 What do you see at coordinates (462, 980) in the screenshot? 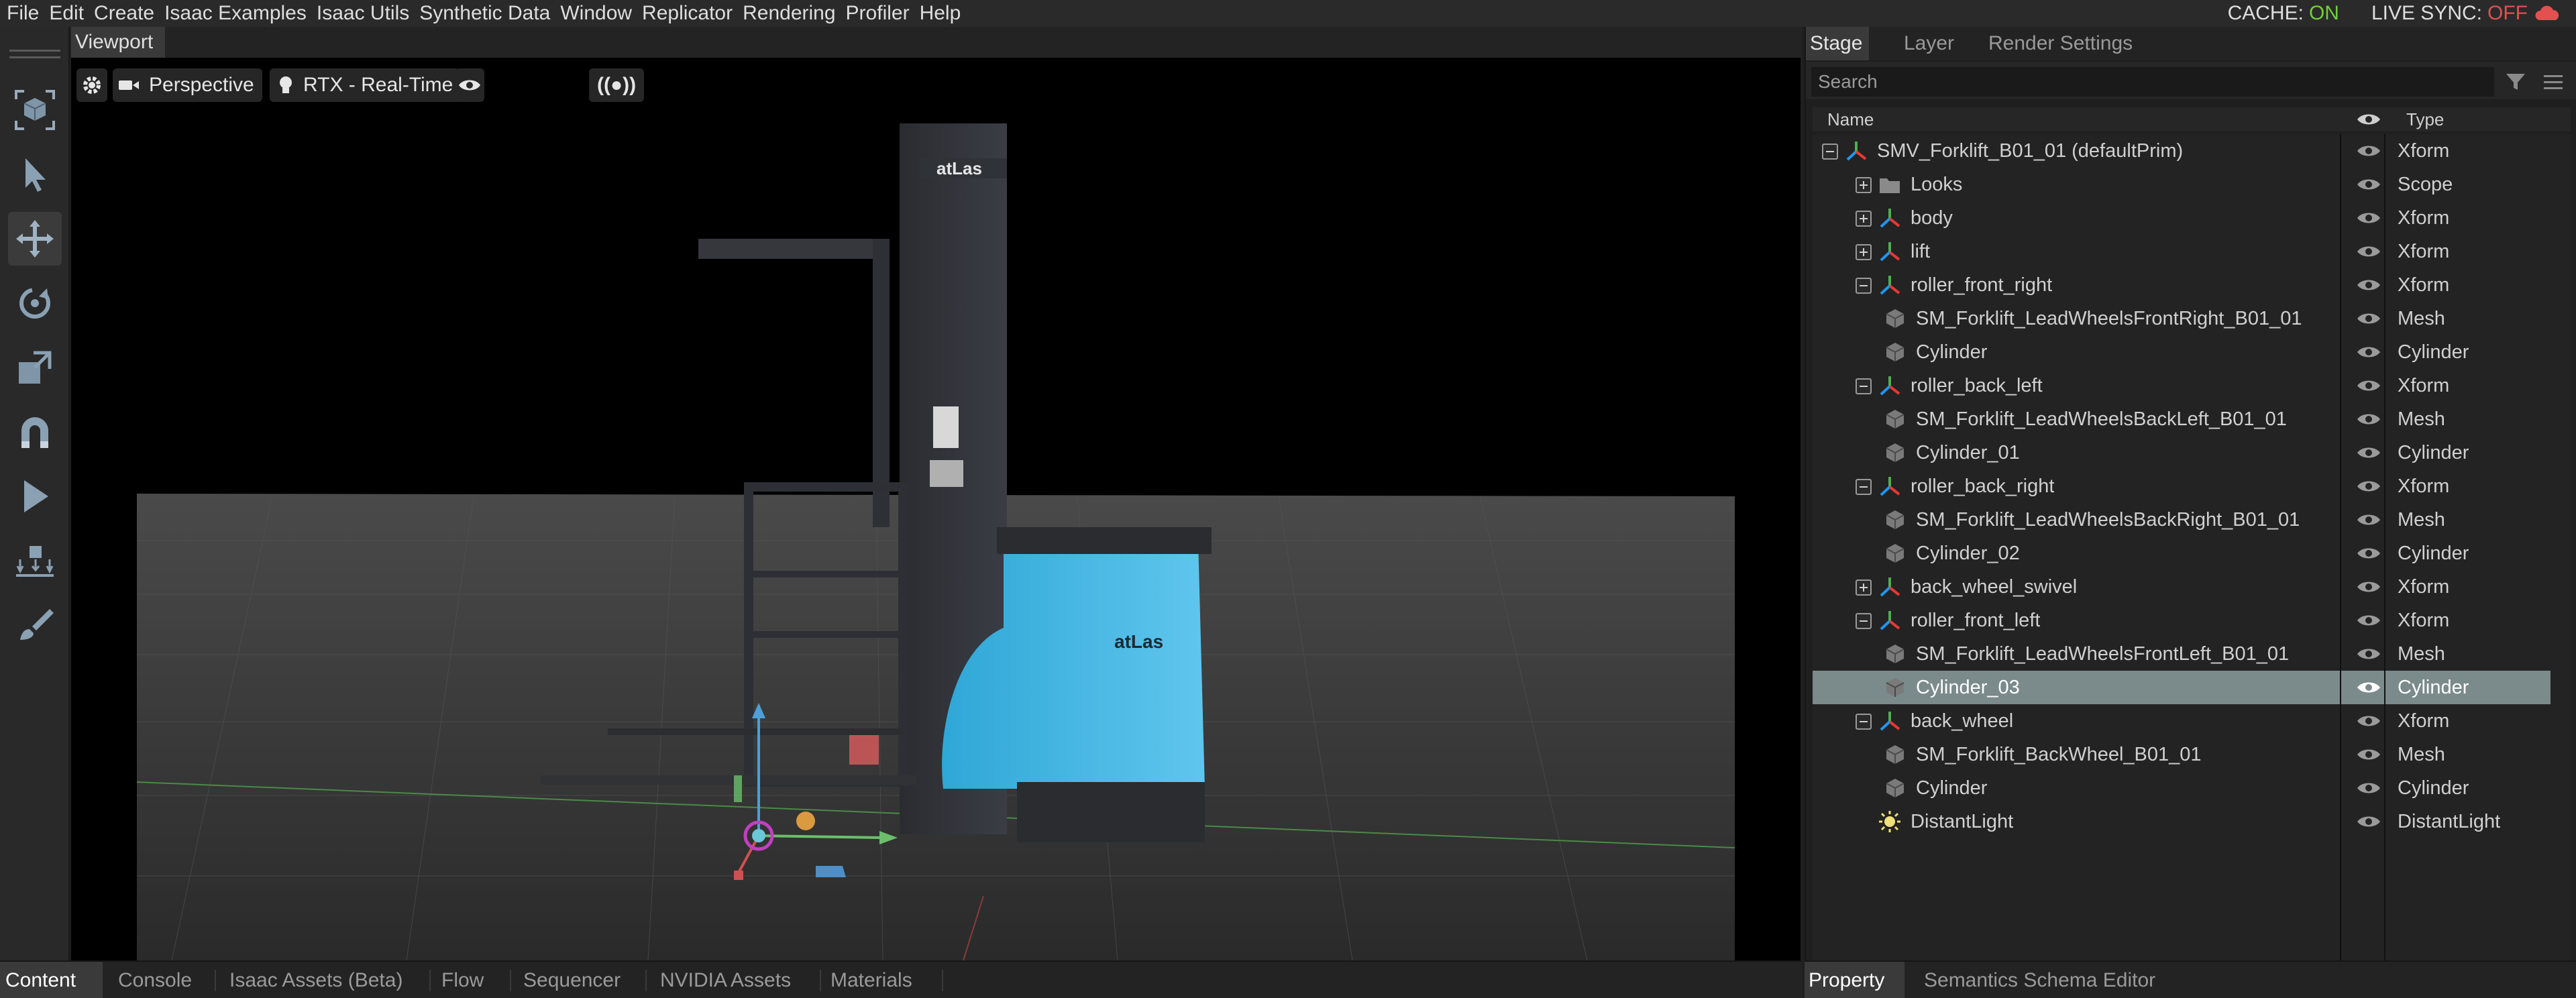
I see `tab-flow: Flow` at bounding box center [462, 980].